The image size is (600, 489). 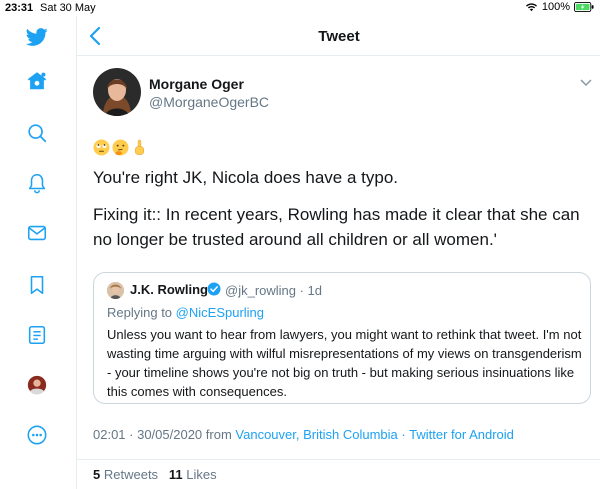 What do you see at coordinates (97, 474) in the screenshot?
I see `retweets-count: 5` at bounding box center [97, 474].